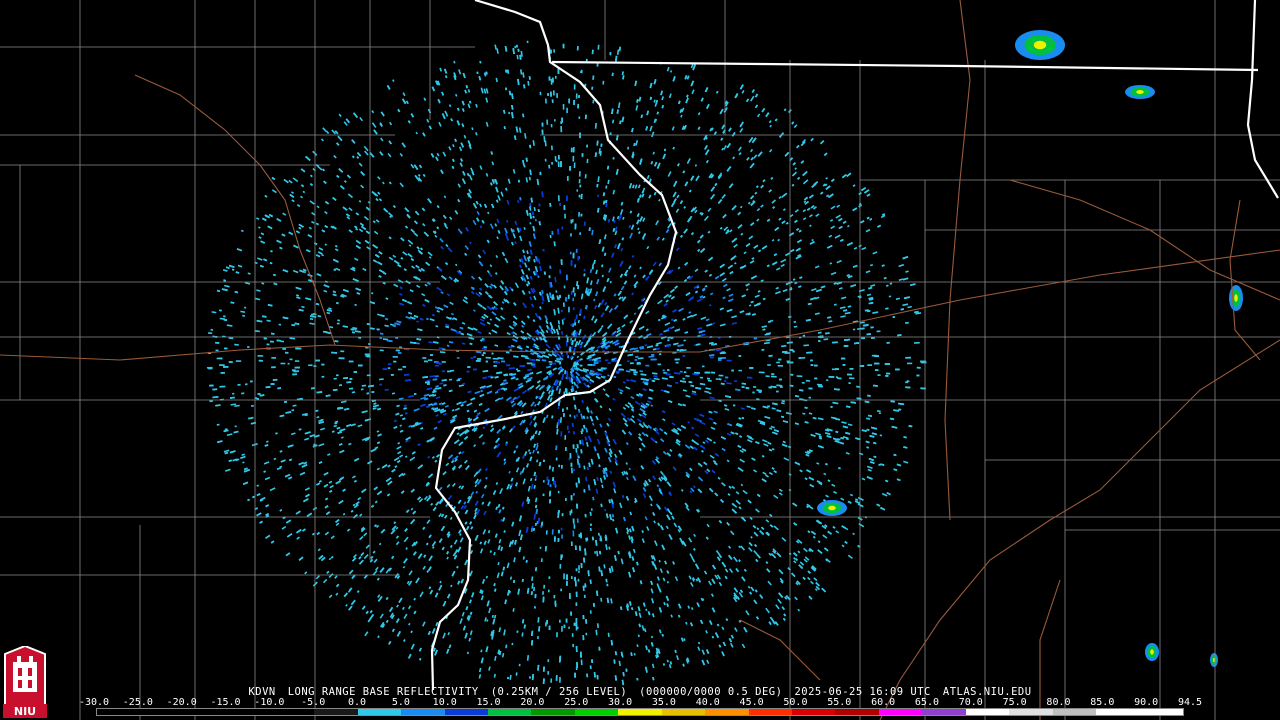 The width and height of the screenshot is (1280, 720). I want to click on scale-tick-label: -20.0, so click(181, 702).